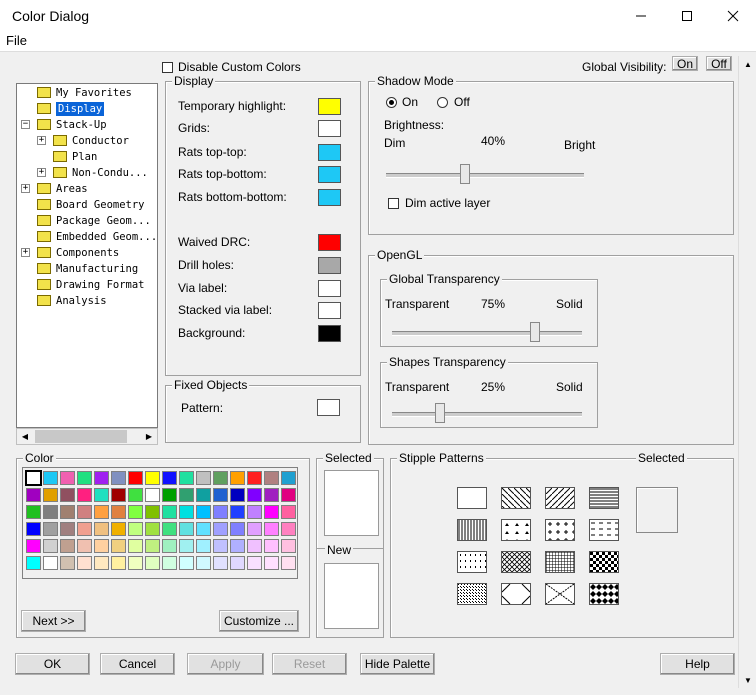 The height and width of the screenshot is (695, 756). I want to click on tree-item: Display, so click(80, 109).